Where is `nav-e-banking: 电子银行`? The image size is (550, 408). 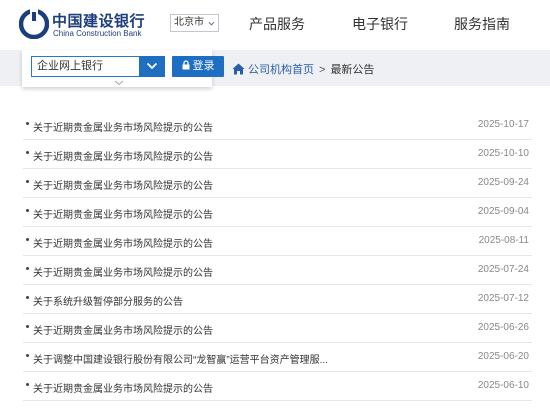
nav-e-banking: 电子银行 is located at coordinates (380, 24).